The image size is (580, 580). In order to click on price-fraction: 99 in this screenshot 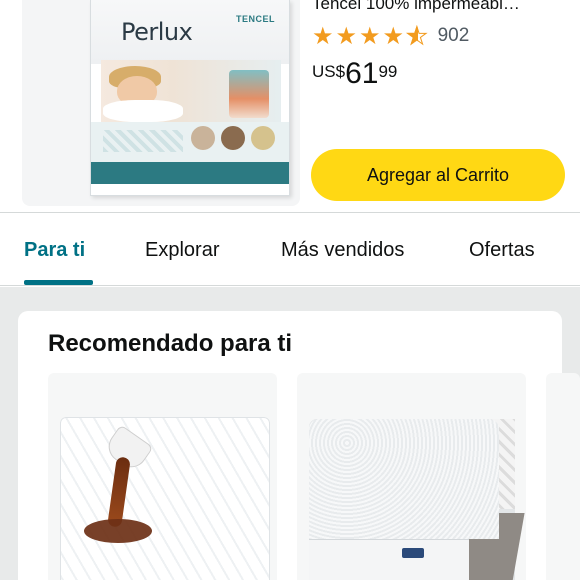, I will do `click(388, 71)`.